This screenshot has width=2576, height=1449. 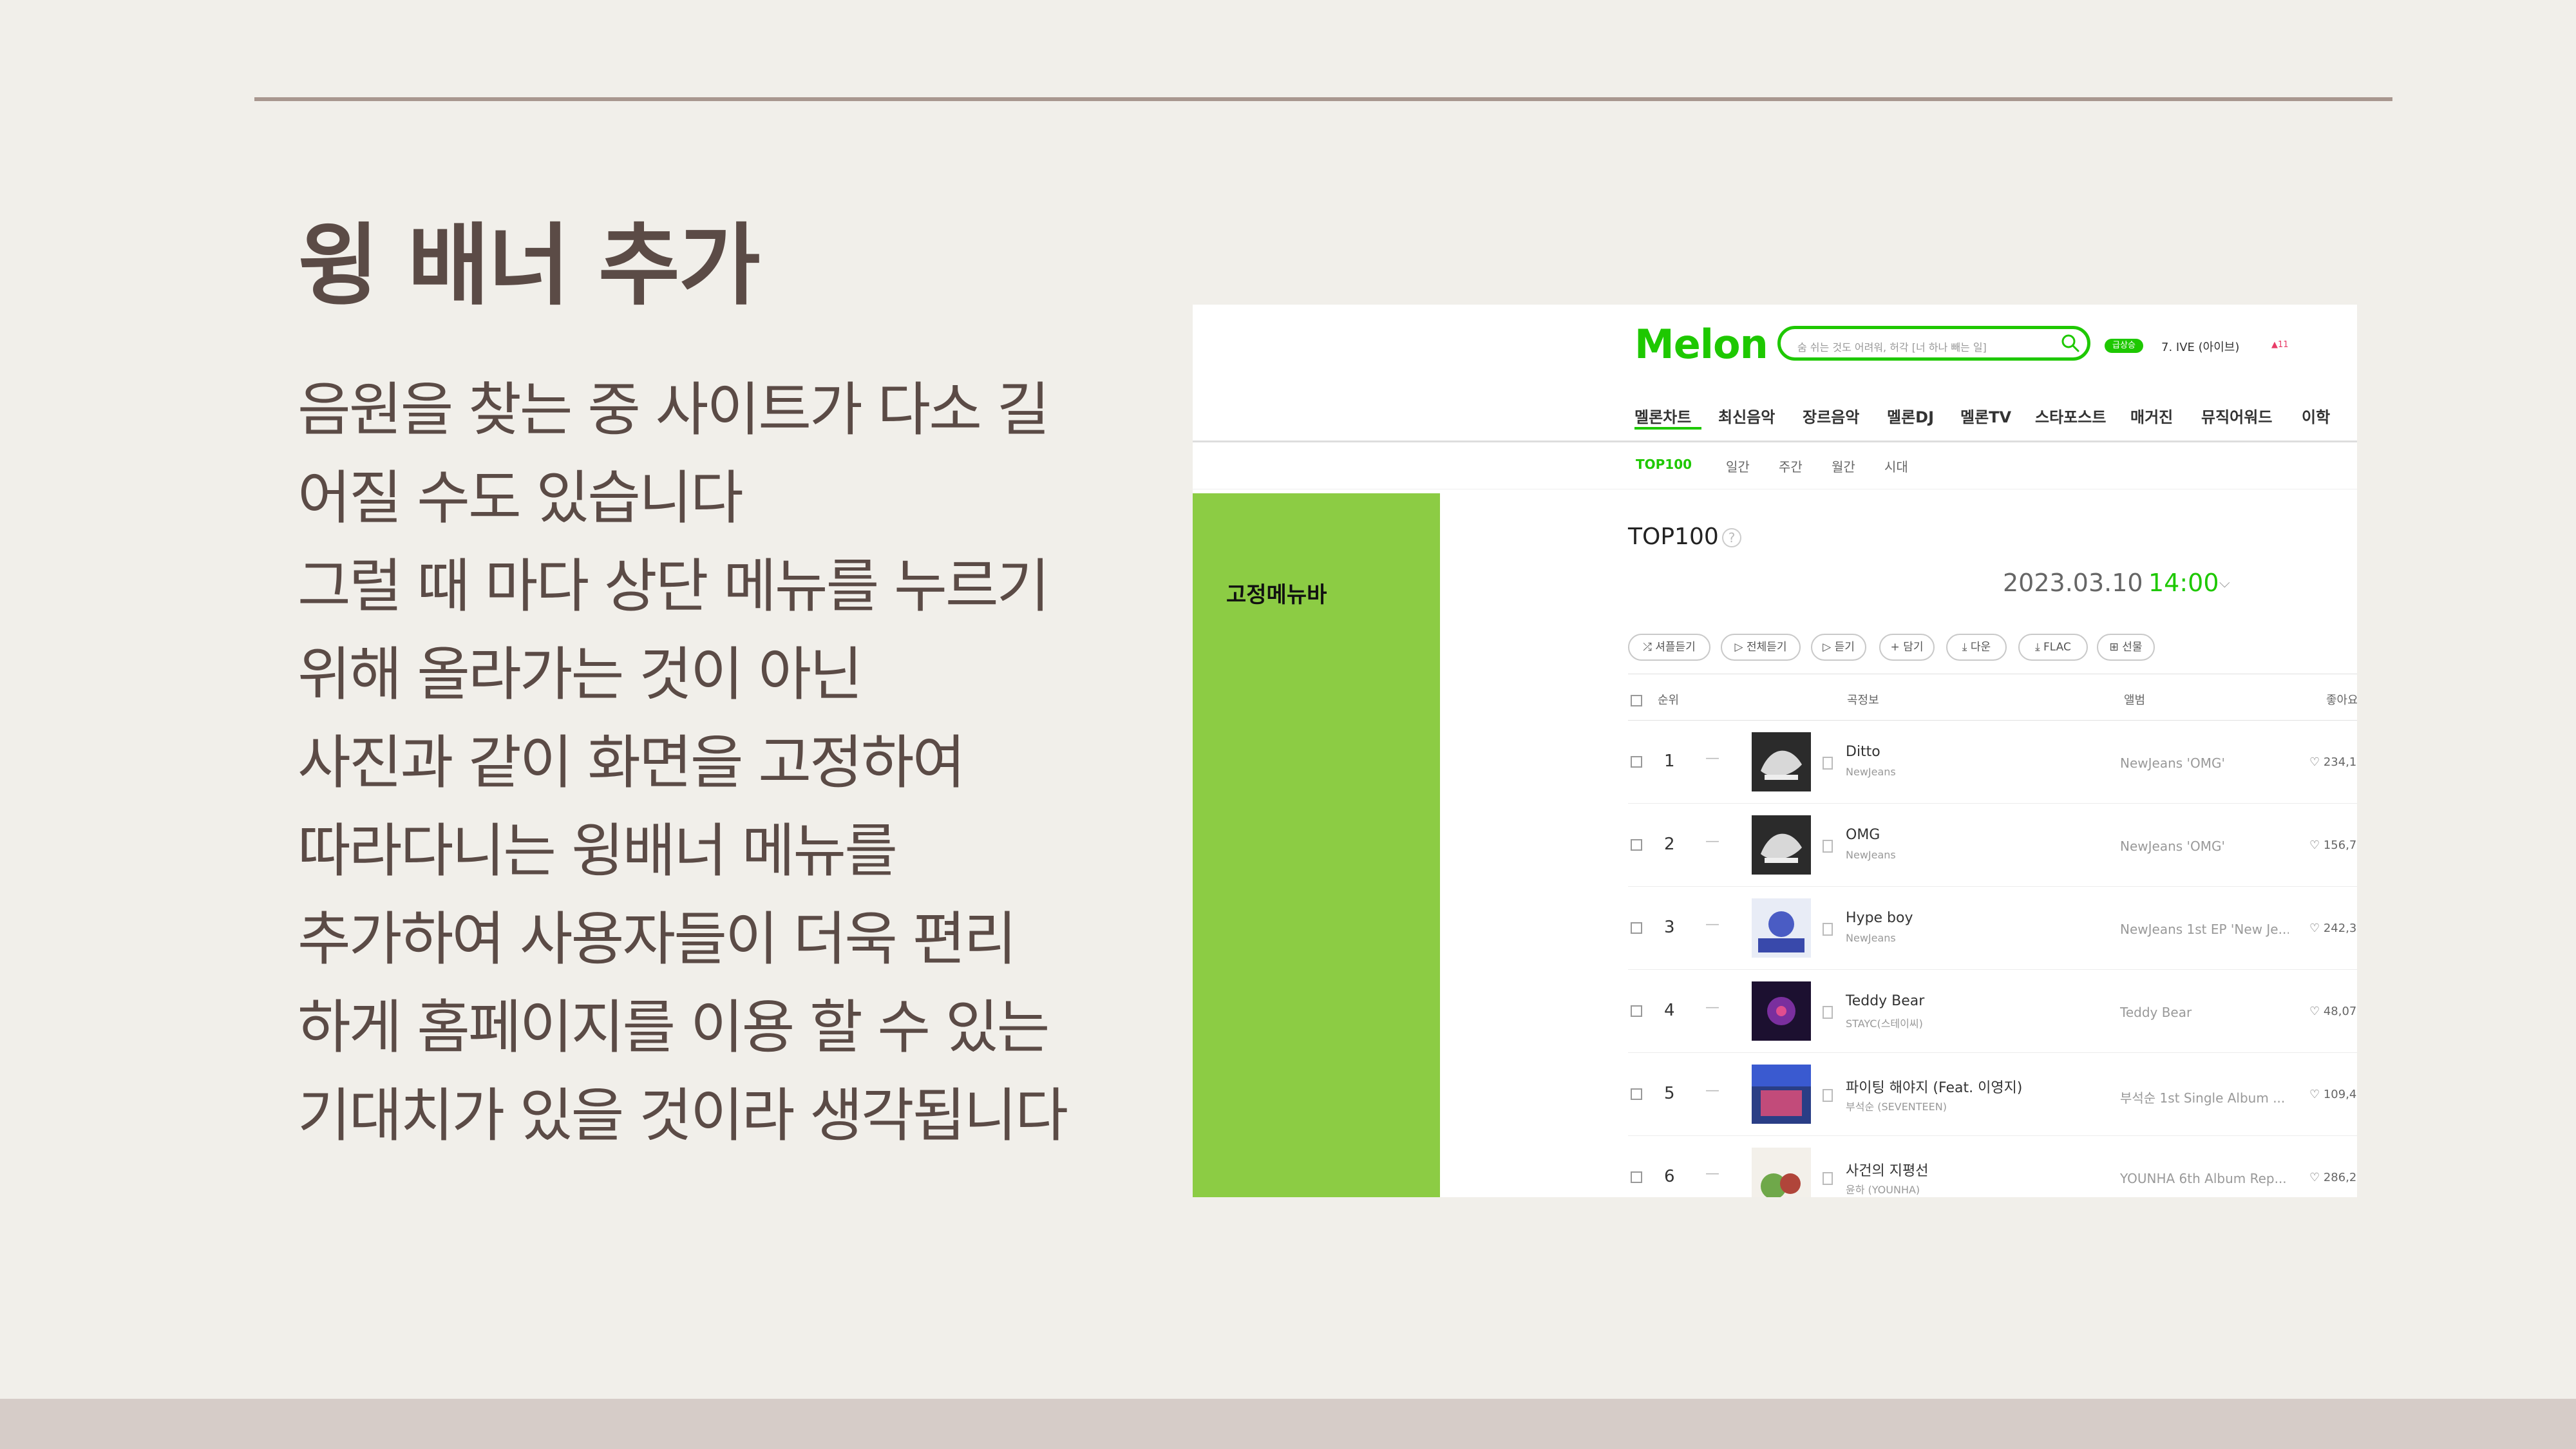 What do you see at coordinates (2057, 647) in the screenshot?
I see `flac-label: FLAC` at bounding box center [2057, 647].